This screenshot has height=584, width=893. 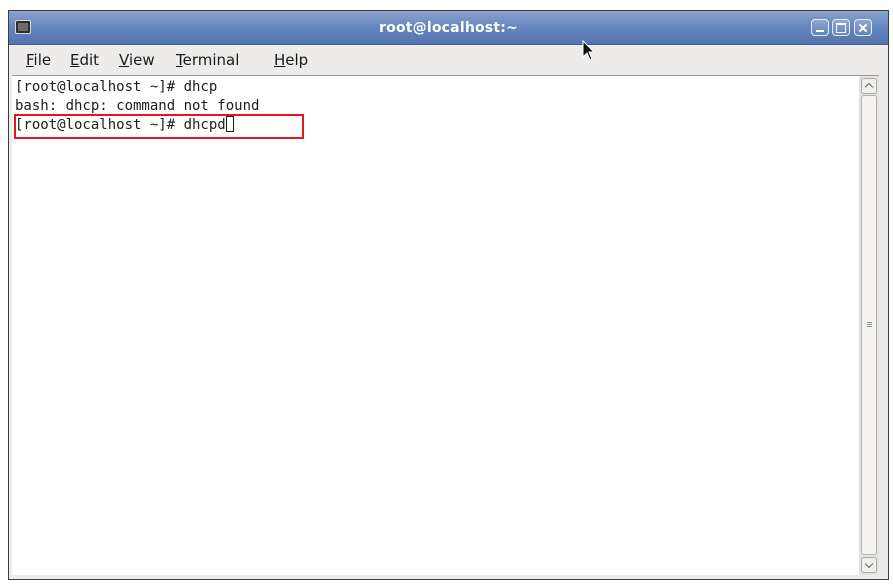 I want to click on close-button, so click(x=863, y=27).